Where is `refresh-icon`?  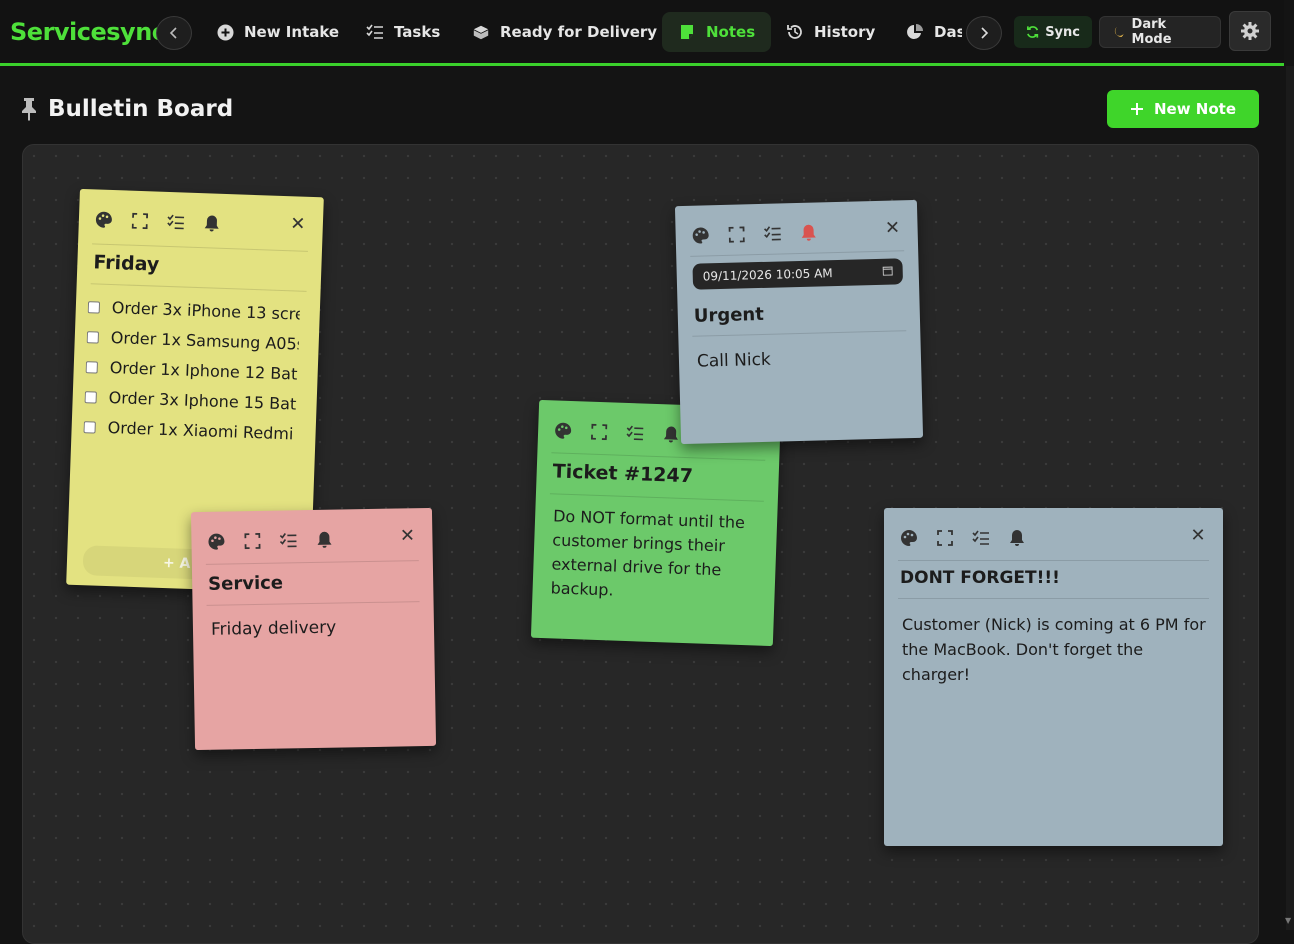
refresh-icon is located at coordinates (1033, 32).